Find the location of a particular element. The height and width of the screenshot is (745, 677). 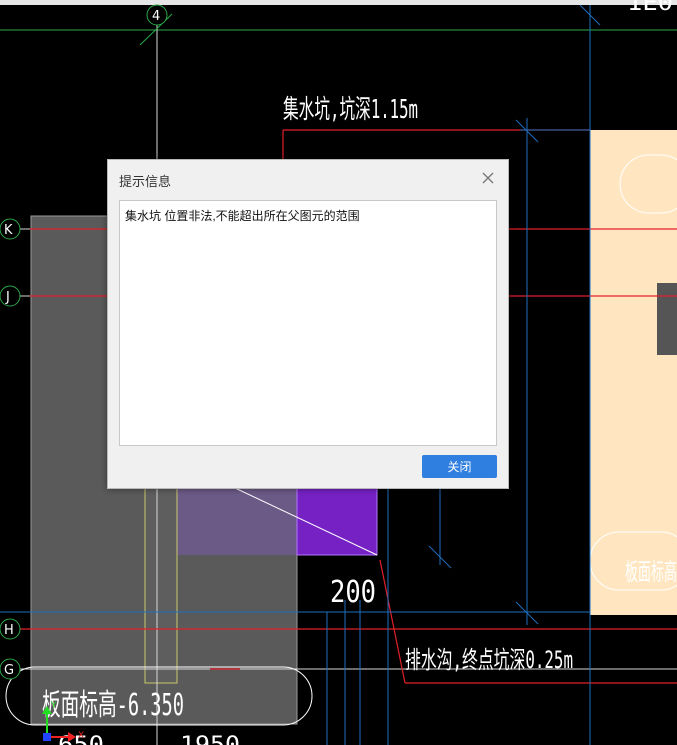

slab-elevation-right: 板面标高 is located at coordinates (651, 572).